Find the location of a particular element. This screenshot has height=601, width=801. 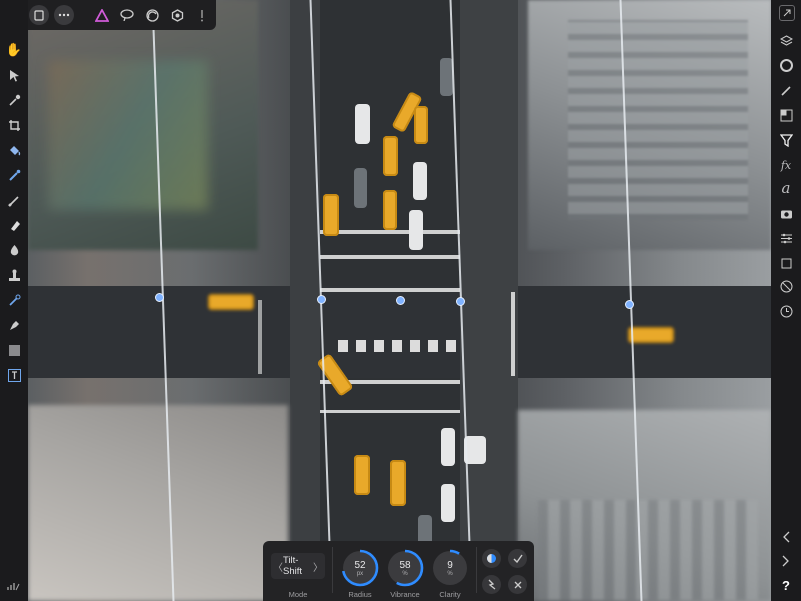

selection-brush-icon is located at coordinates (14, 175).